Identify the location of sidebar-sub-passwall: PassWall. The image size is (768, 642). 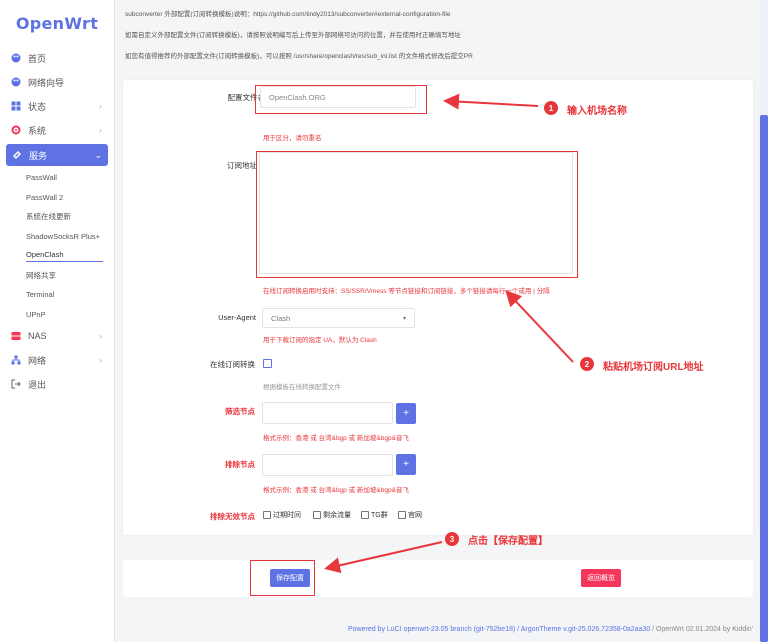
(57, 178).